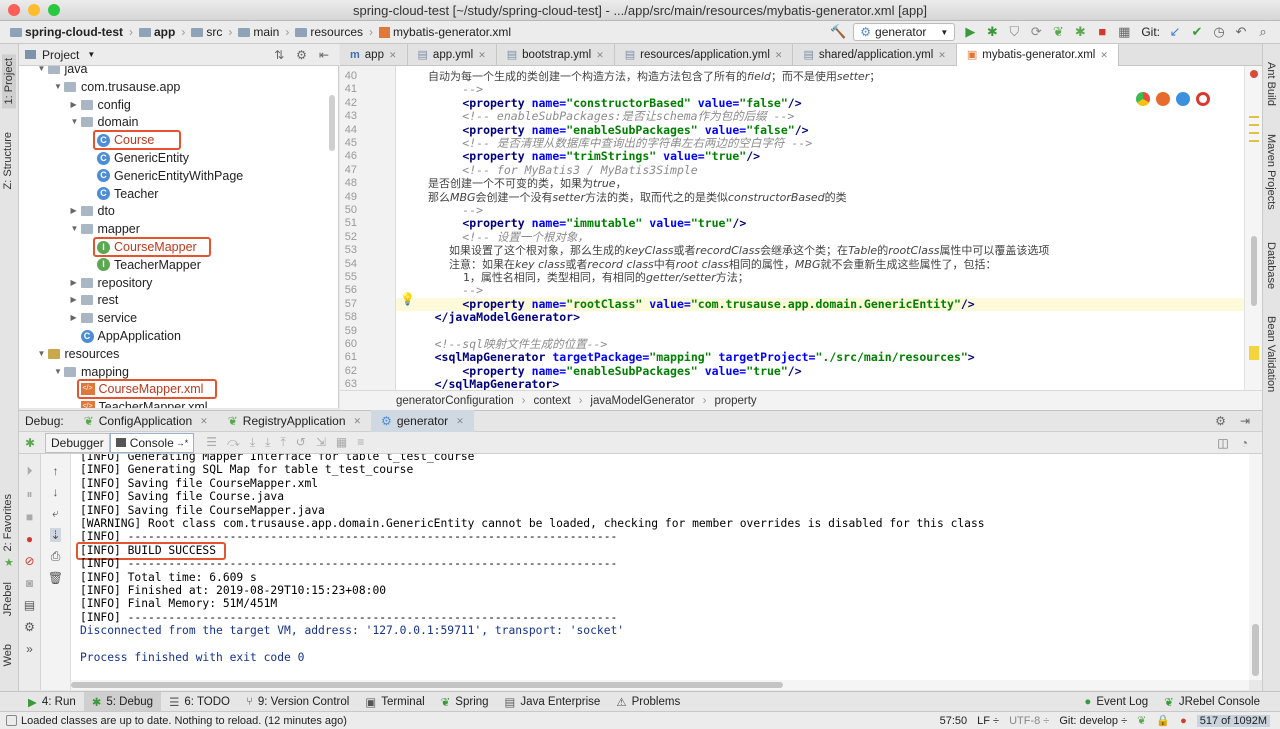  I want to click on down-arrow-icon: ↓, so click(56, 492).